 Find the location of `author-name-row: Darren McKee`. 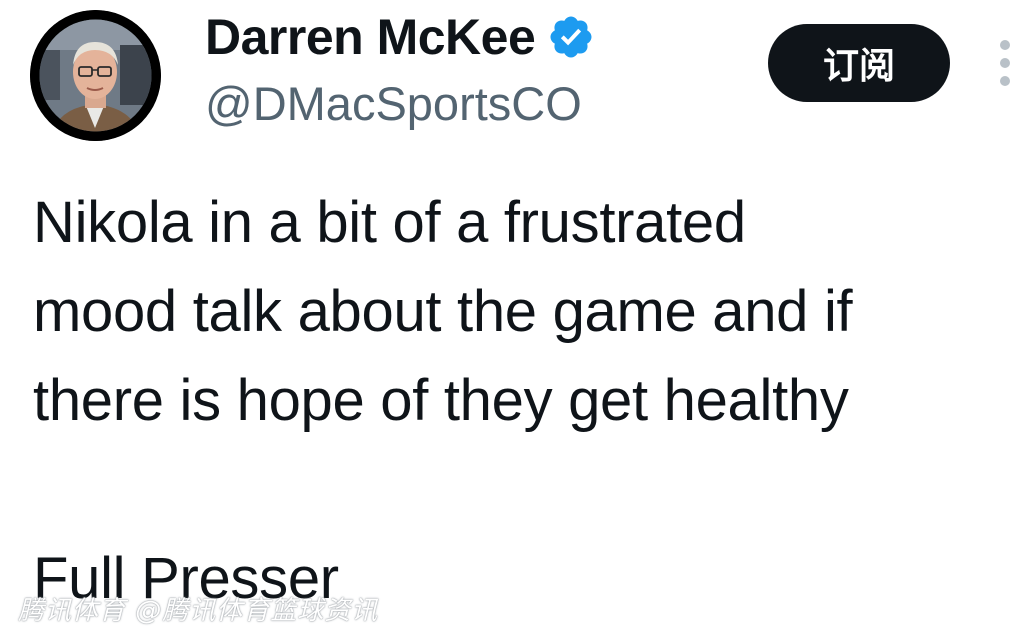

author-name-row: Darren McKee is located at coordinates (400, 37).